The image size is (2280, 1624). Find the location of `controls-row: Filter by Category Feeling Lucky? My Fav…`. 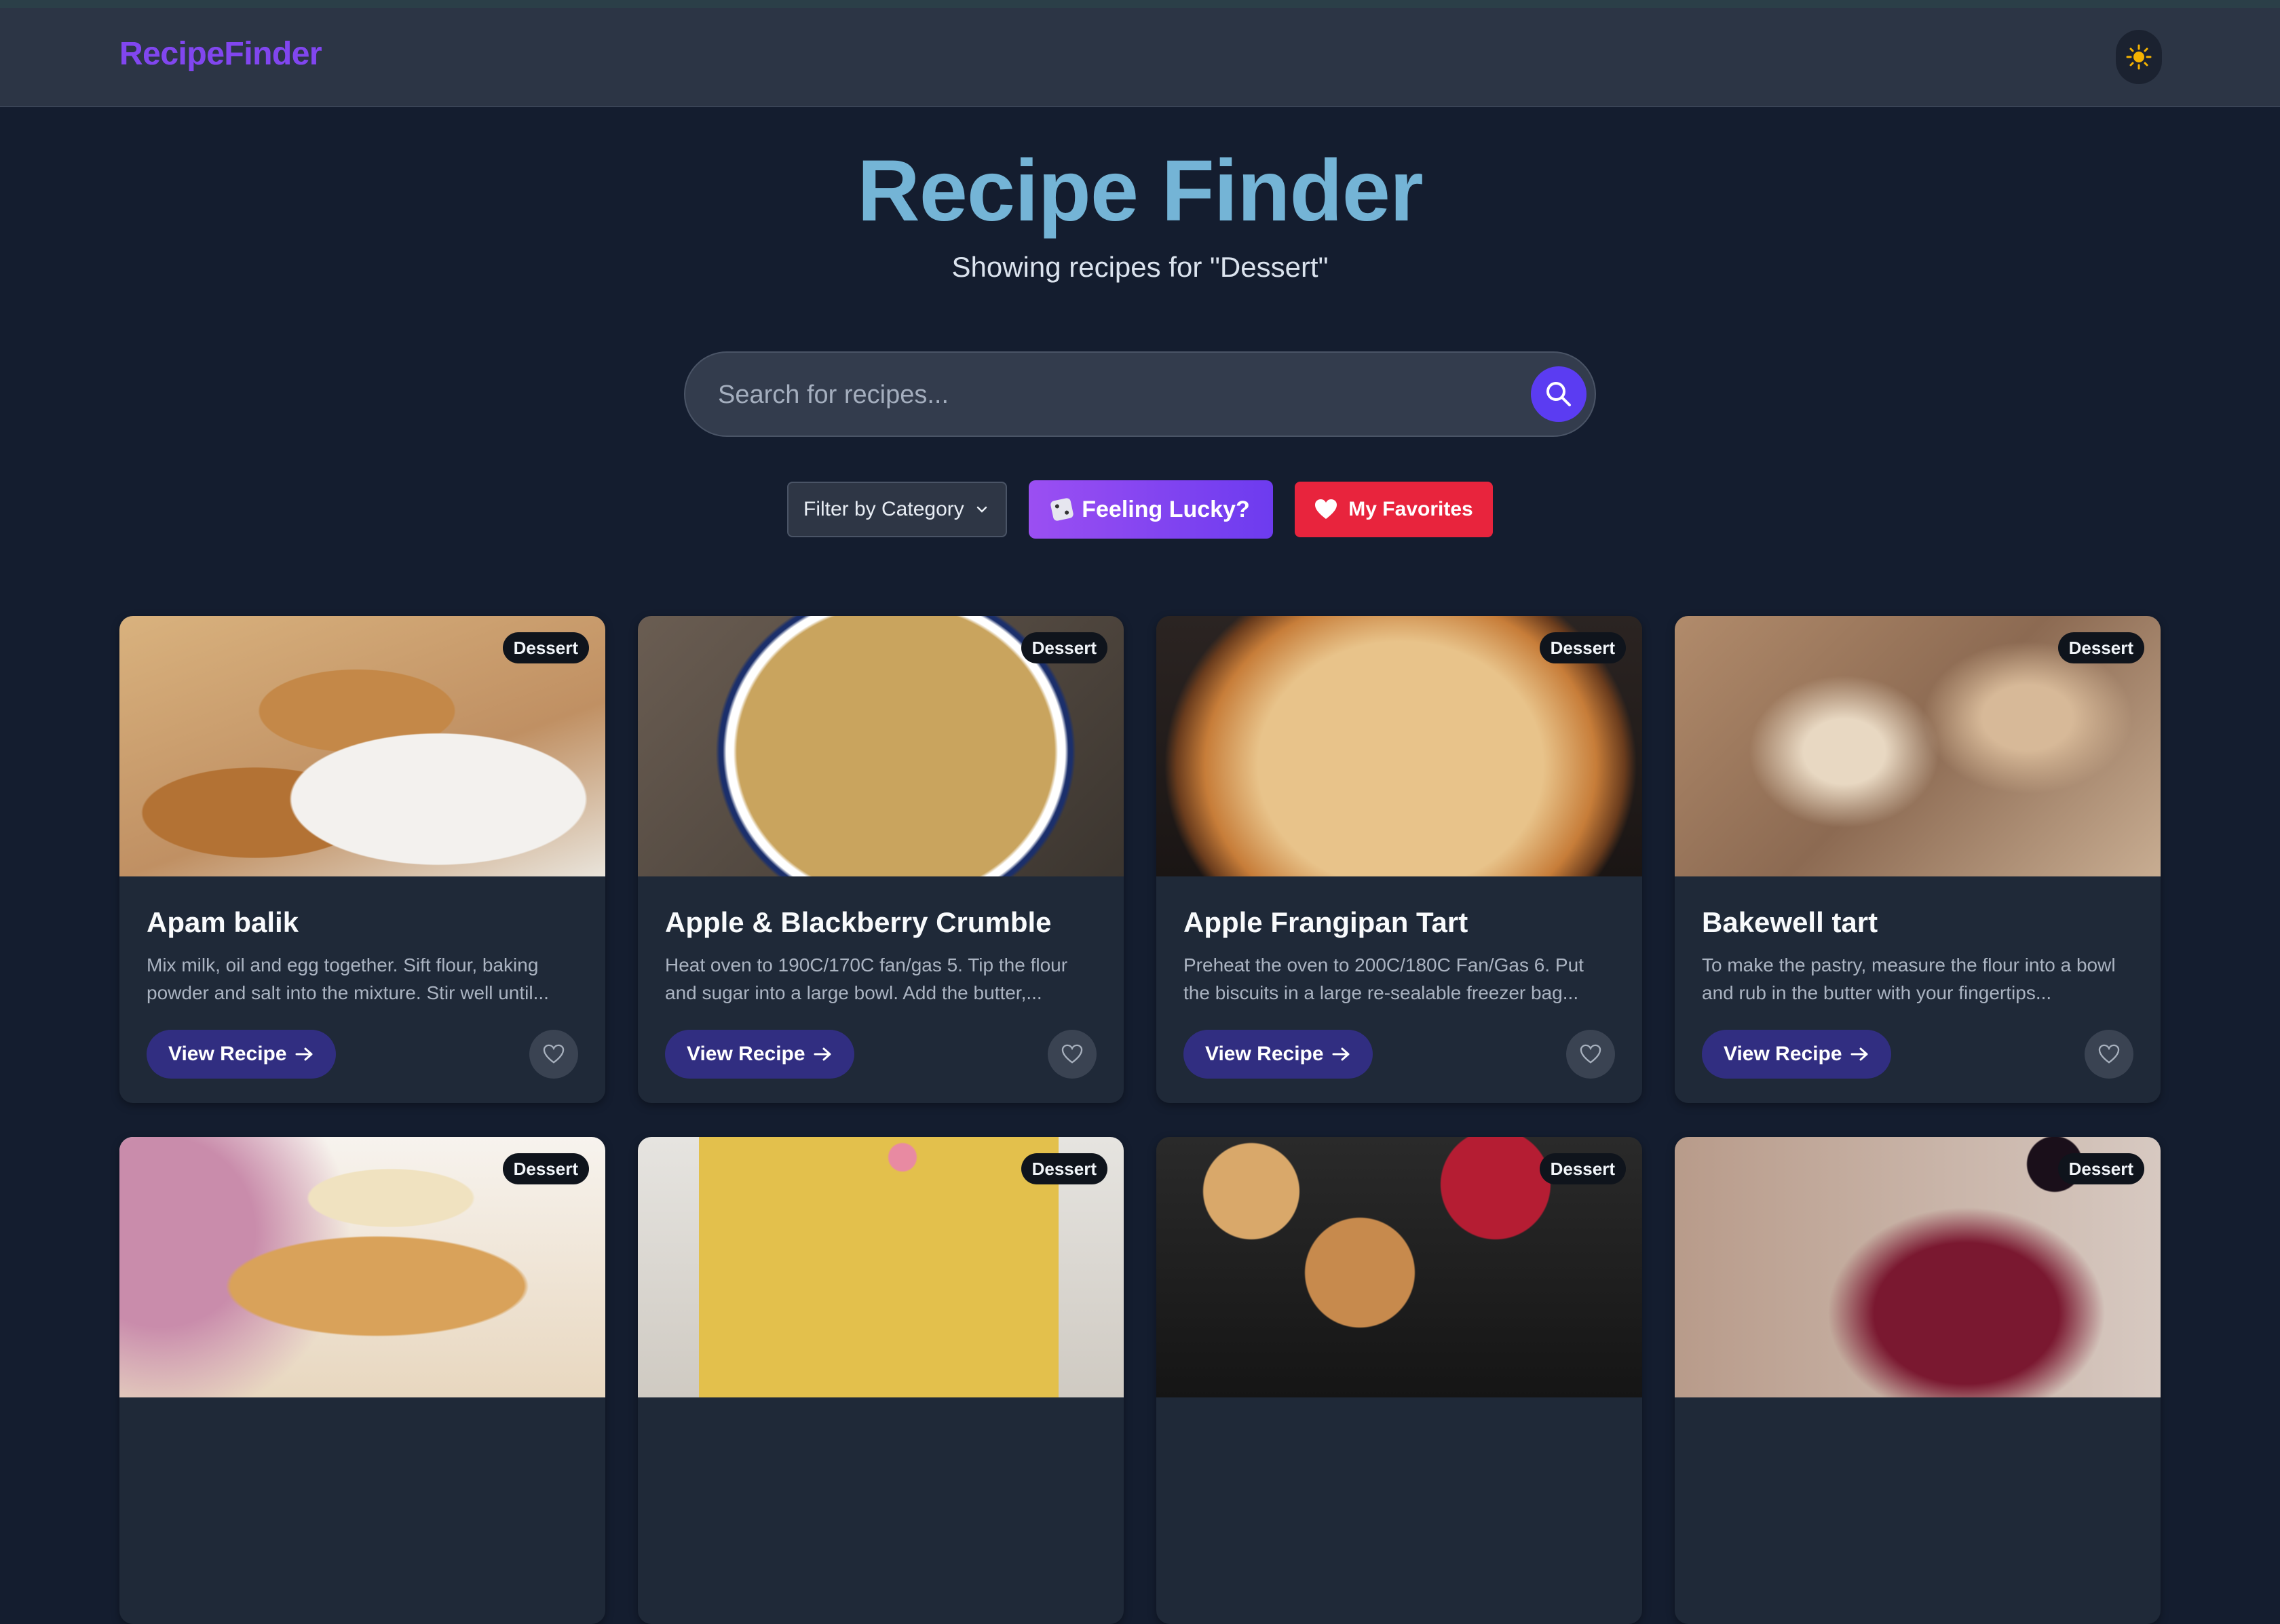

controls-row: Filter by Category Feeling Lucky? My Fav… is located at coordinates (1140, 509).